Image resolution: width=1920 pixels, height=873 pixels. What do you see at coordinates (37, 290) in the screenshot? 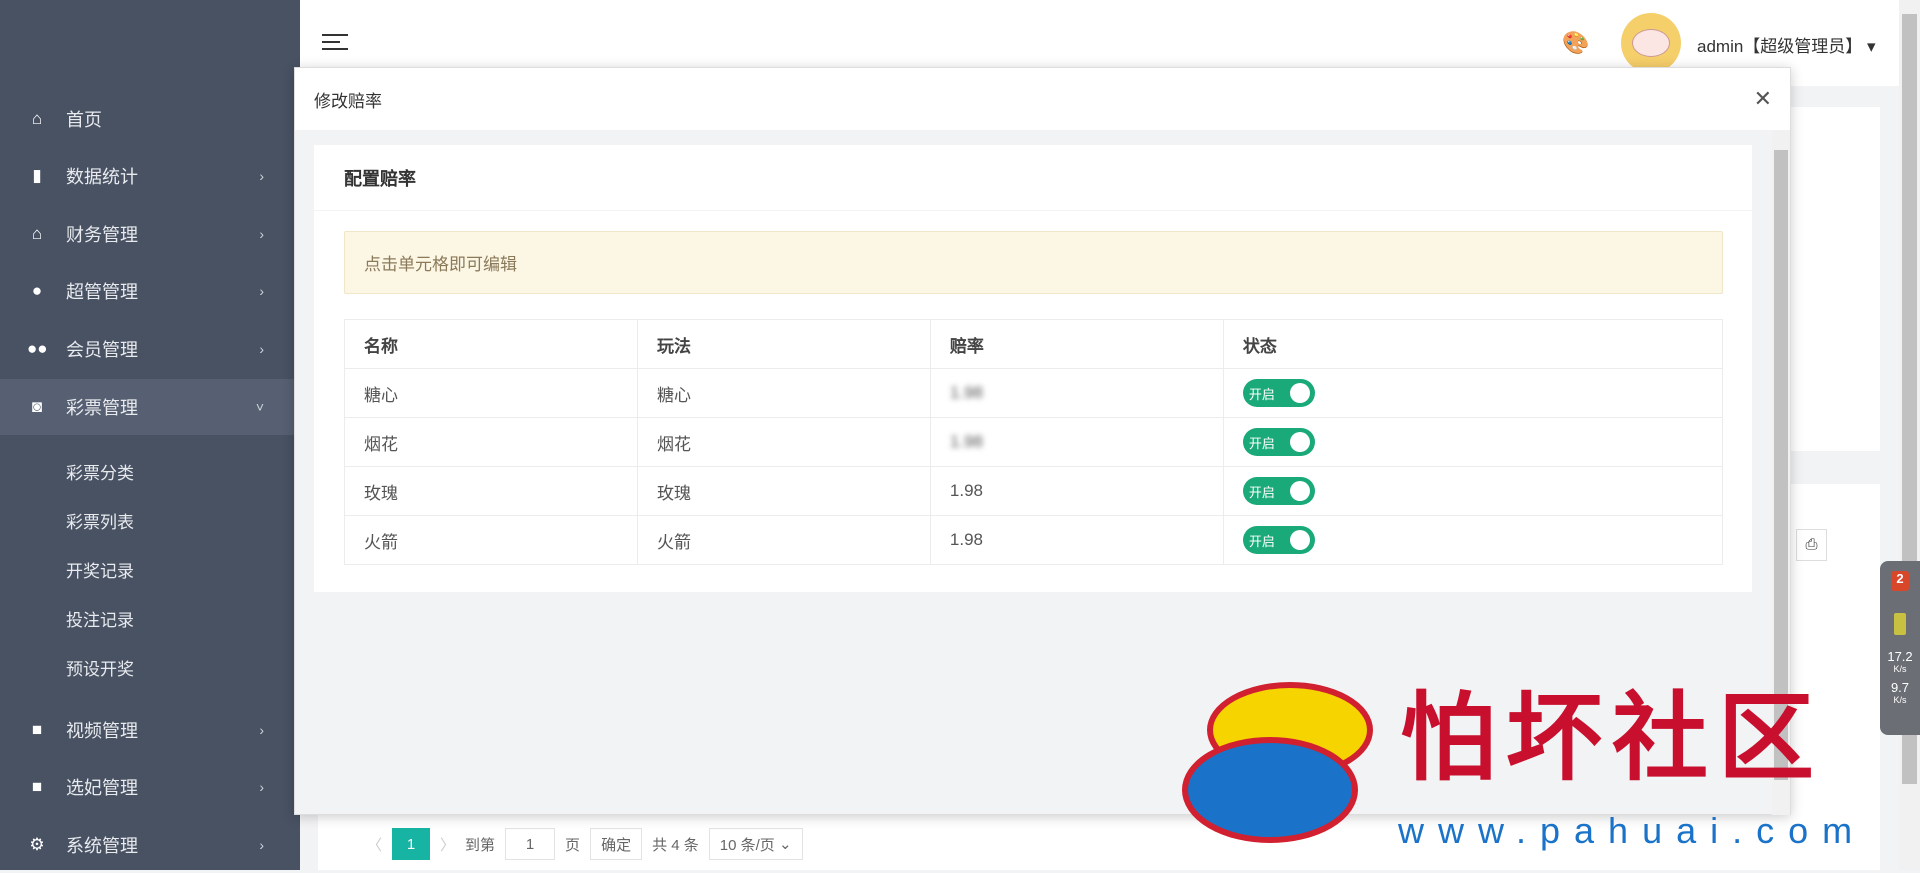
I see `user-icon: ●` at bounding box center [37, 290].